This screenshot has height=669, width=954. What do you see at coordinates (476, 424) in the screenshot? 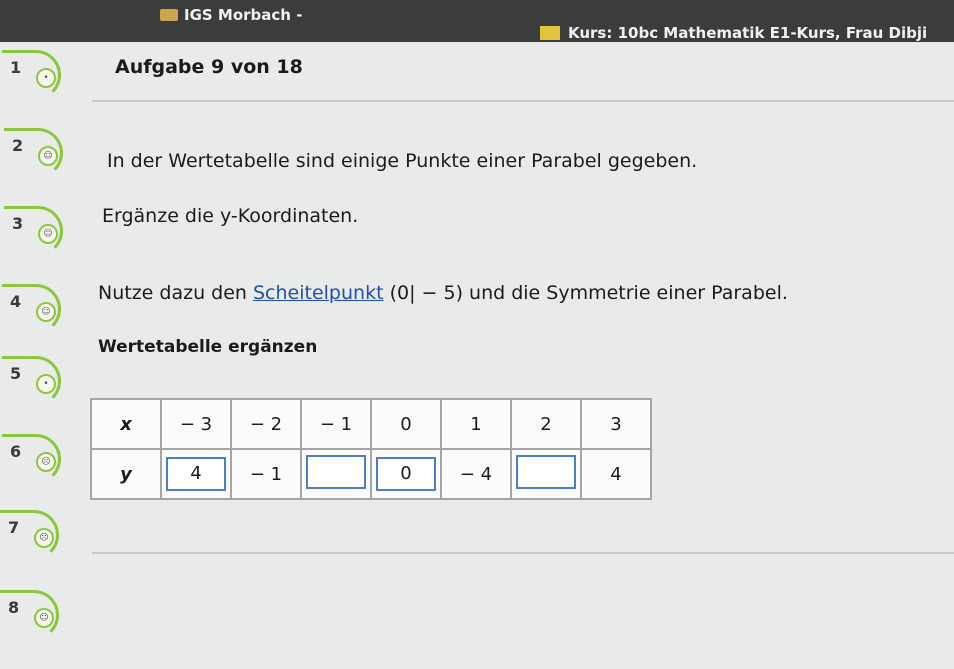
I see `x-value-cell: 1` at bounding box center [476, 424].